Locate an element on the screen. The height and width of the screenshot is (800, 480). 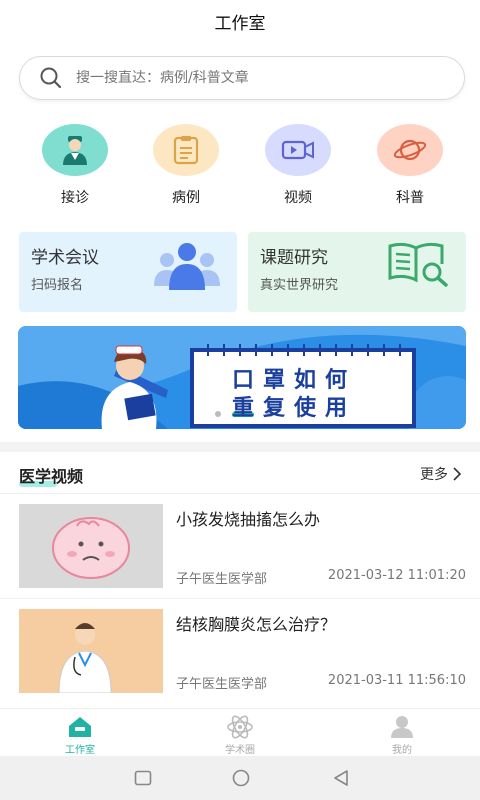
search-bar is located at coordinates (242, 78).